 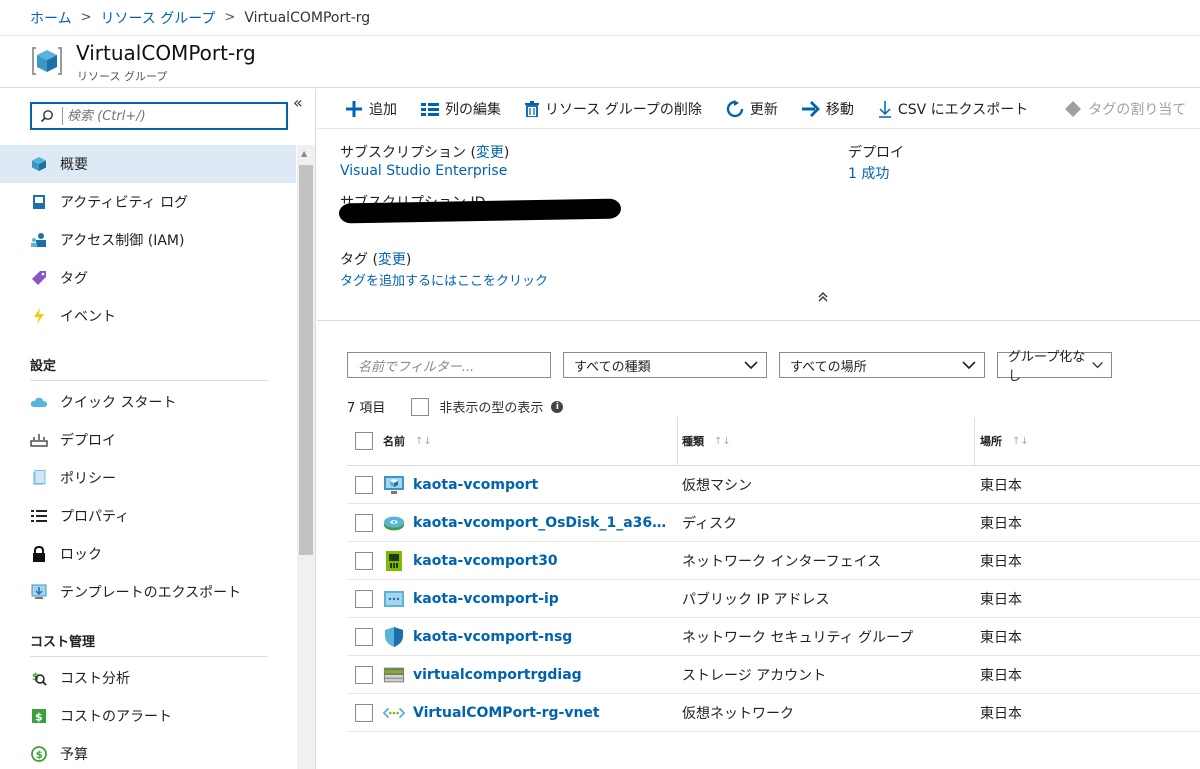 I want to click on sidebar-item-label: デプロイ, so click(x=88, y=441).